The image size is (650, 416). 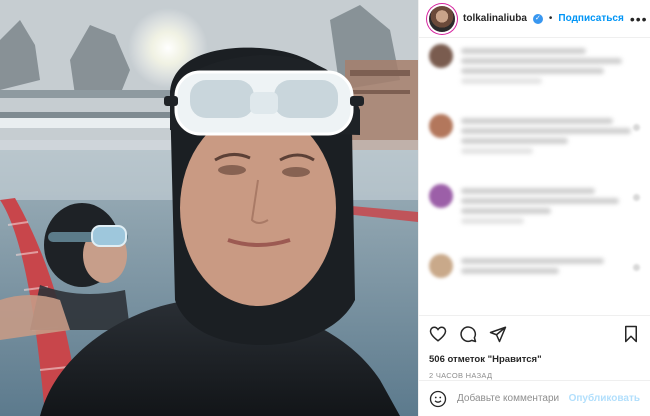 What do you see at coordinates (604, 398) in the screenshot?
I see `publish-button: Опубликовать` at bounding box center [604, 398].